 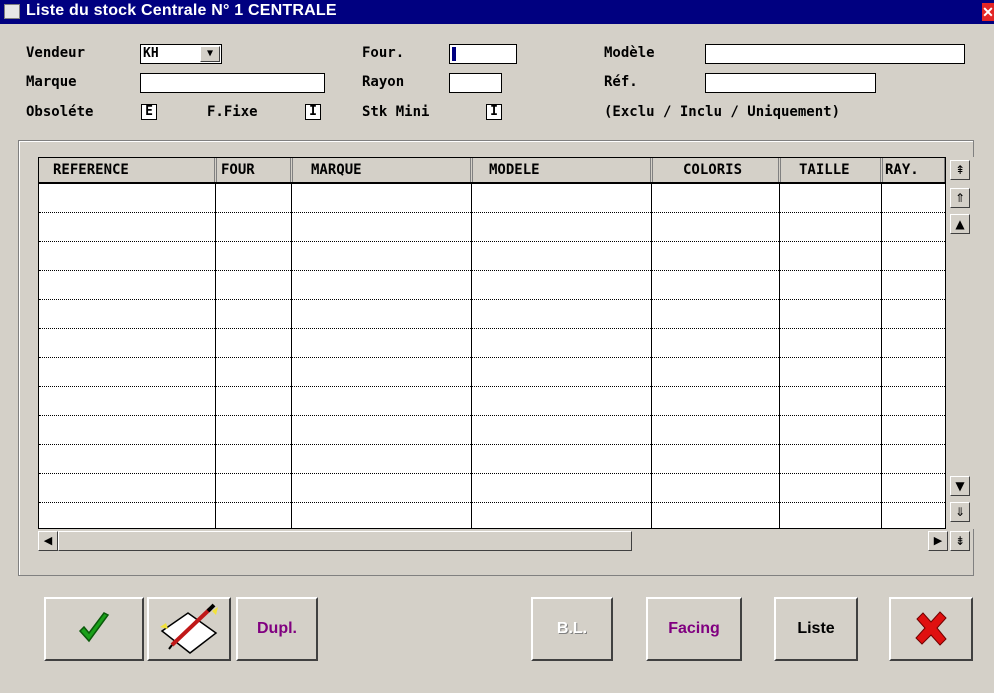 What do you see at coordinates (60, 112) in the screenshot?
I see `obsolete-label: Obsoléte` at bounding box center [60, 112].